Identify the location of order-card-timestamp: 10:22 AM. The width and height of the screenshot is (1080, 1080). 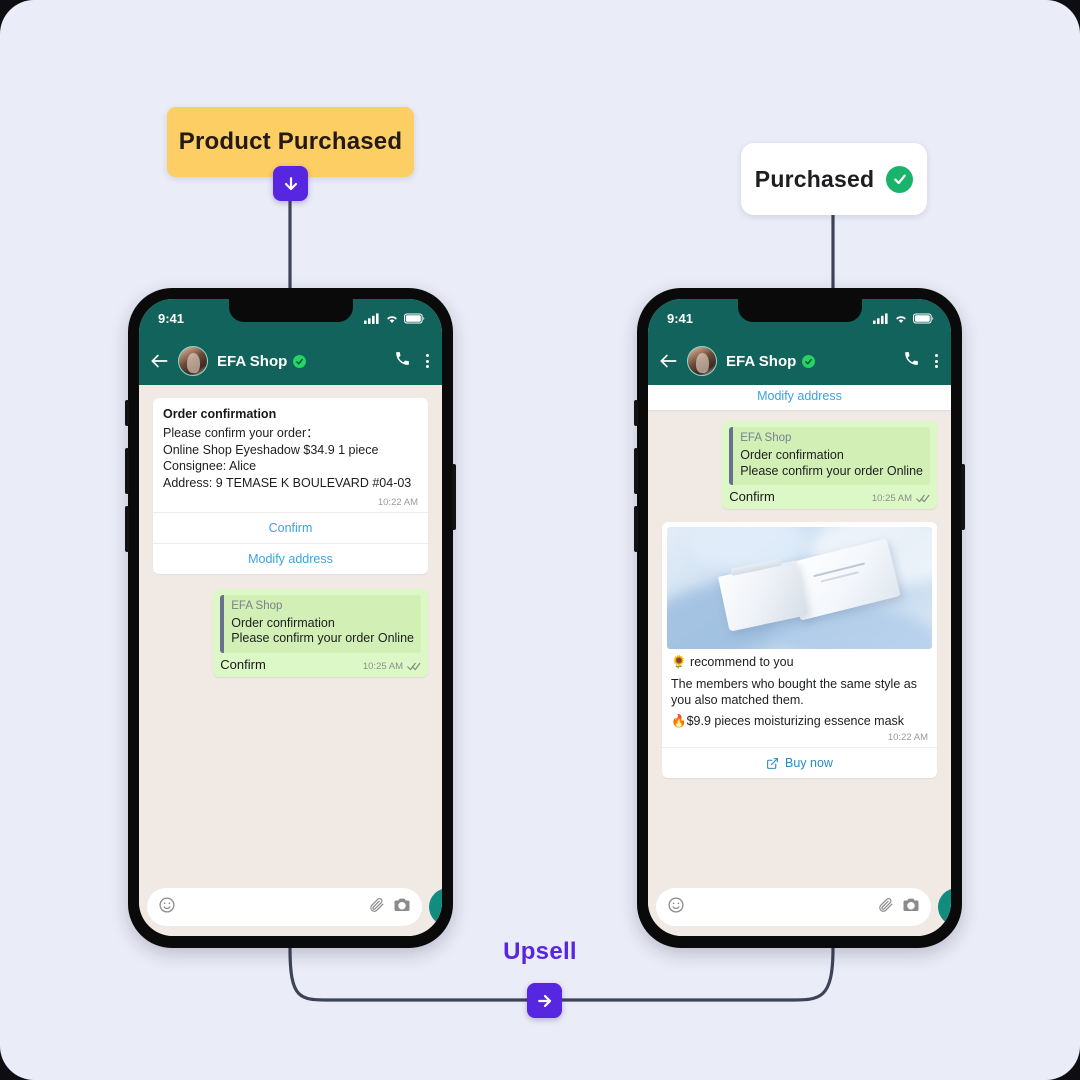
(397, 502).